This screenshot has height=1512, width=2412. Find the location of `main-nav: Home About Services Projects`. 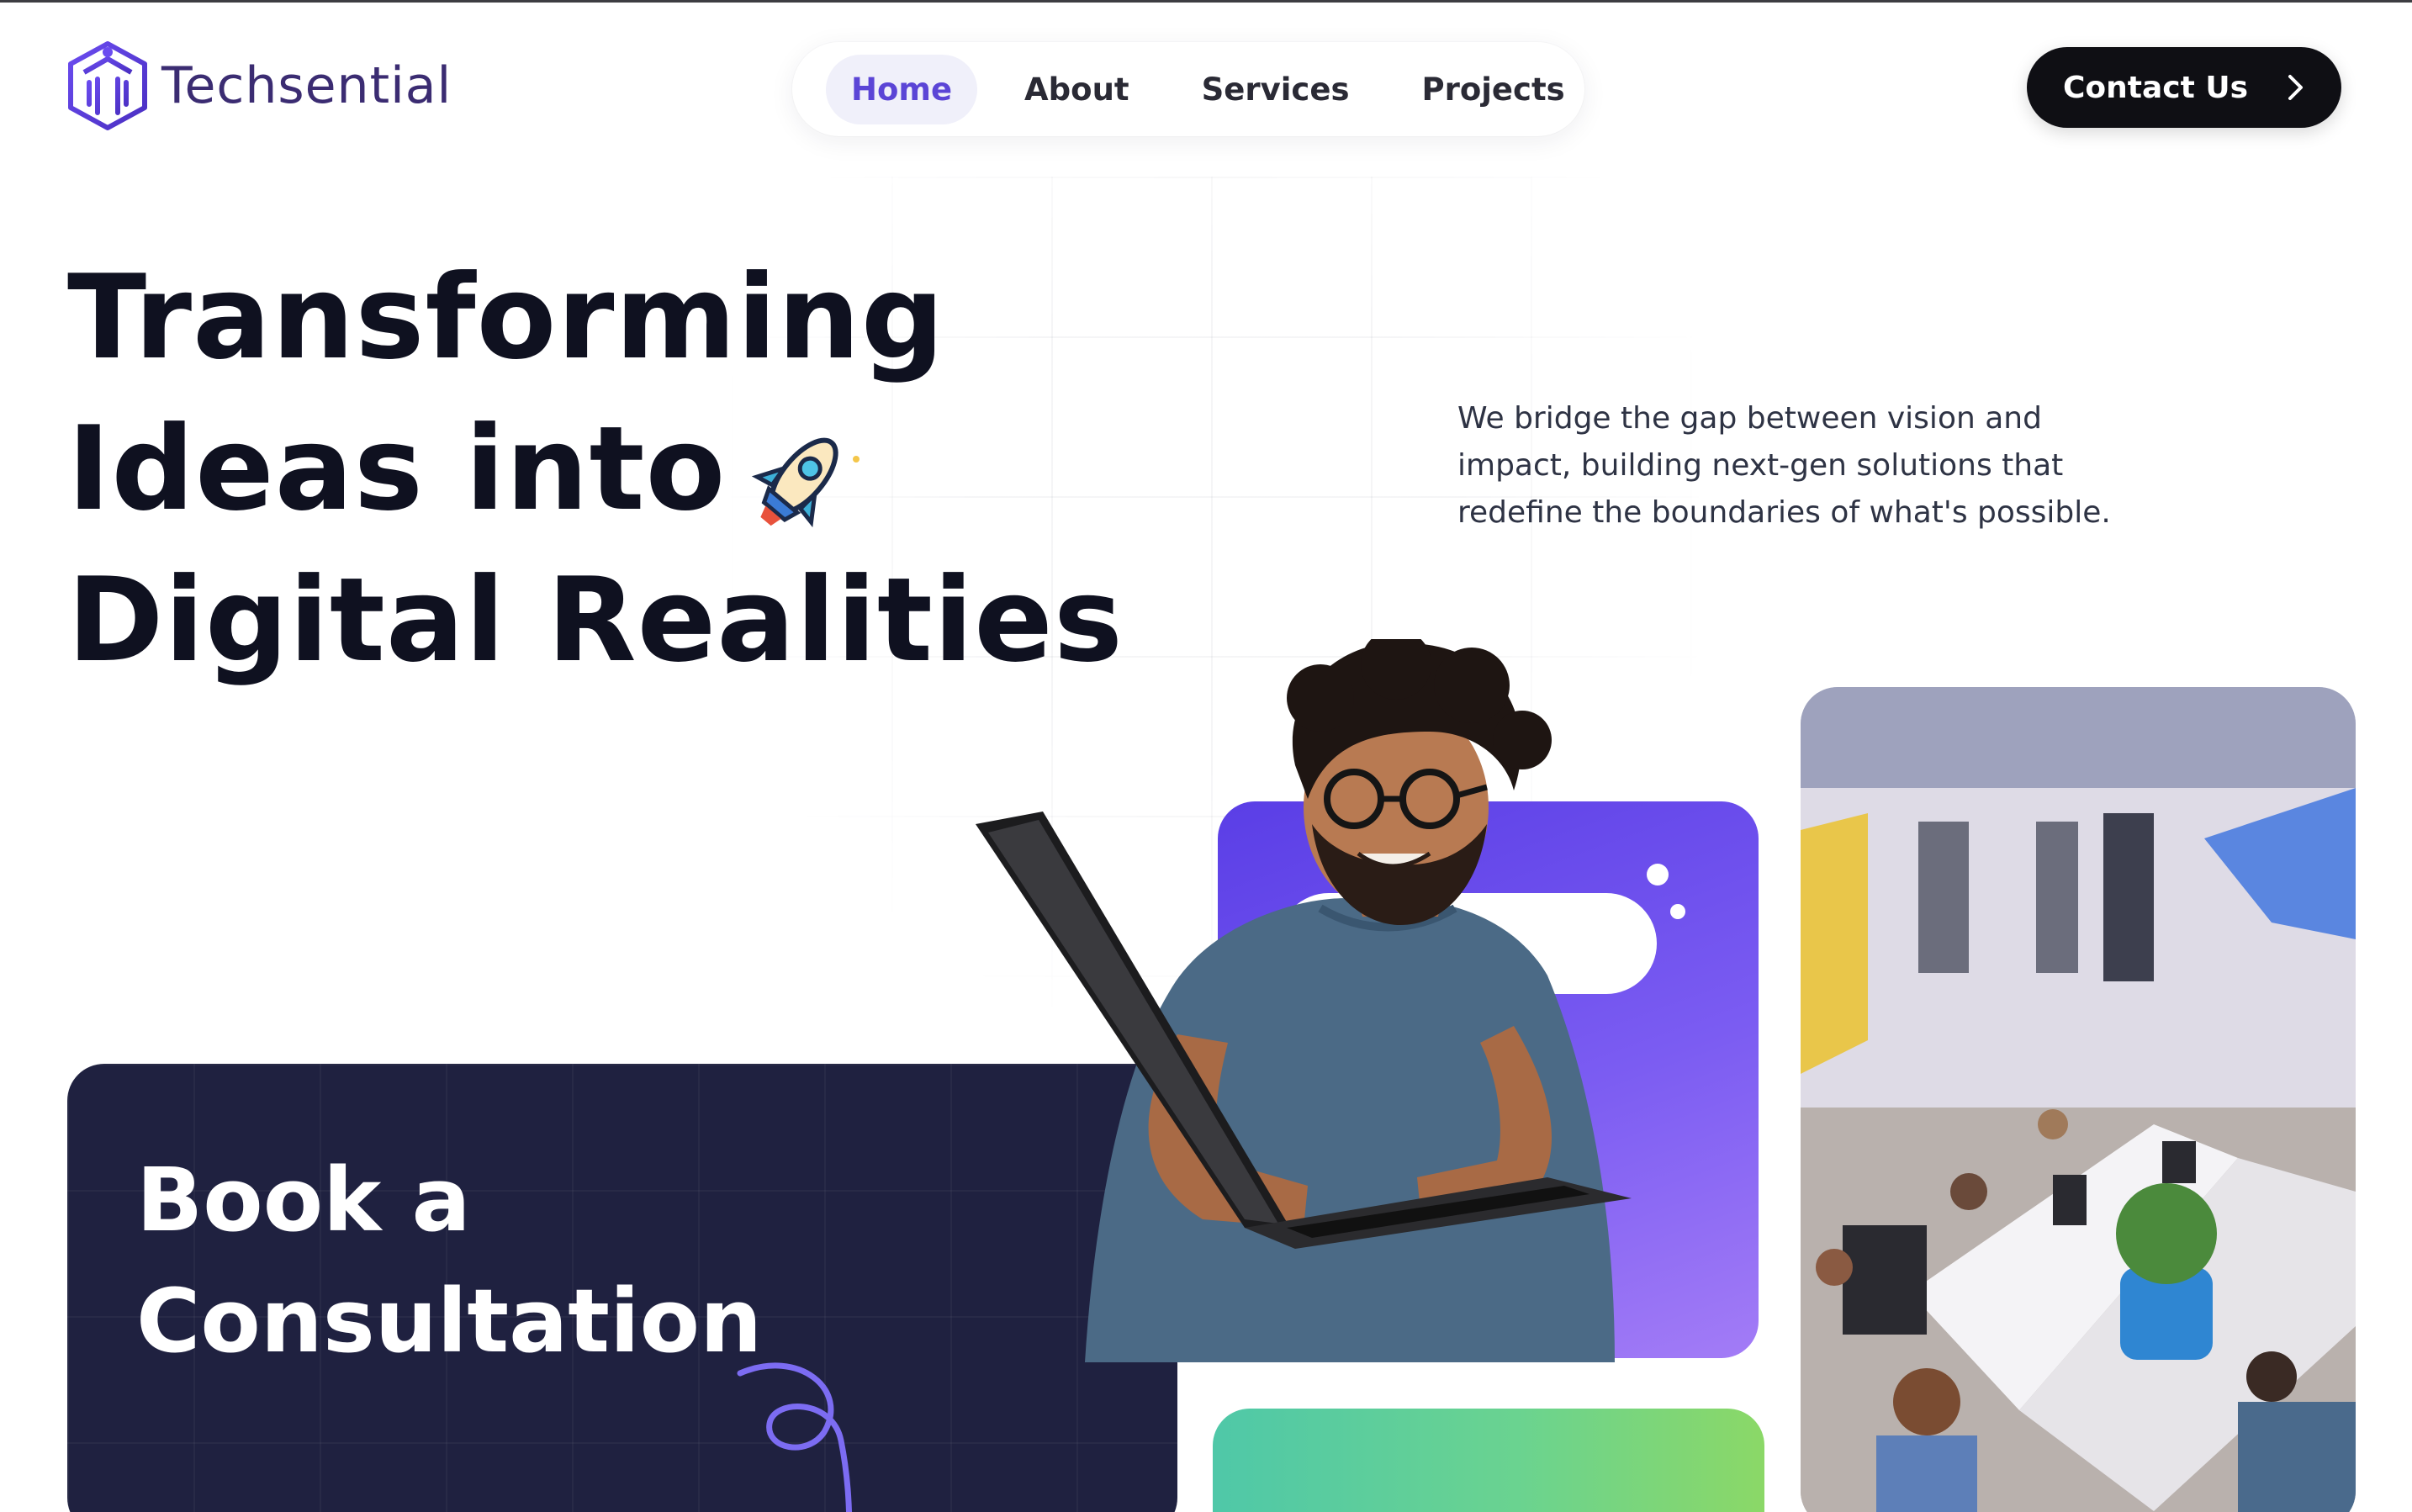

main-nav: Home About Services Projects is located at coordinates (1188, 89).